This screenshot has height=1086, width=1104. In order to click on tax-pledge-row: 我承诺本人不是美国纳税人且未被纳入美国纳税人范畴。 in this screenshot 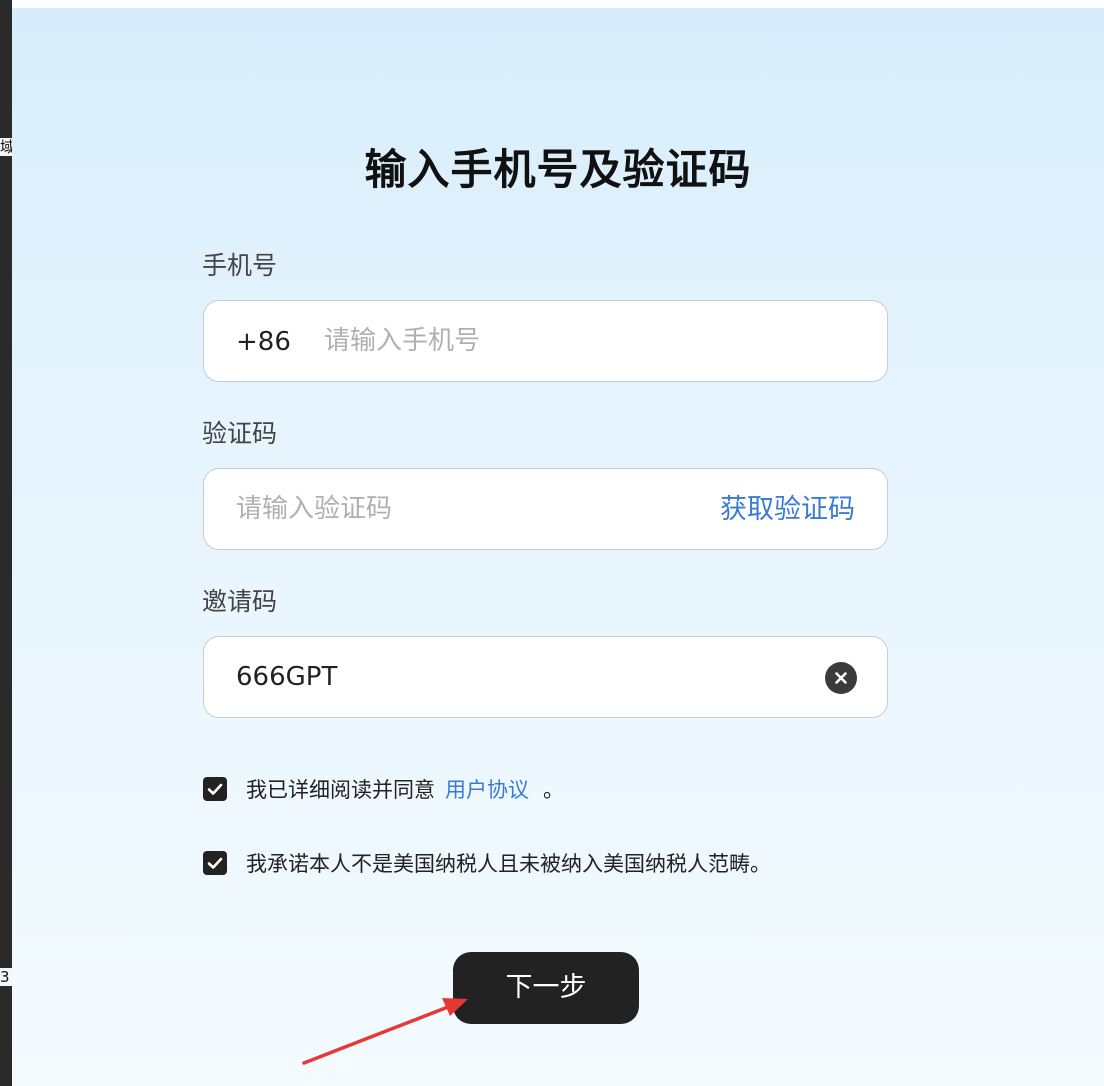, I will do `click(487, 863)`.